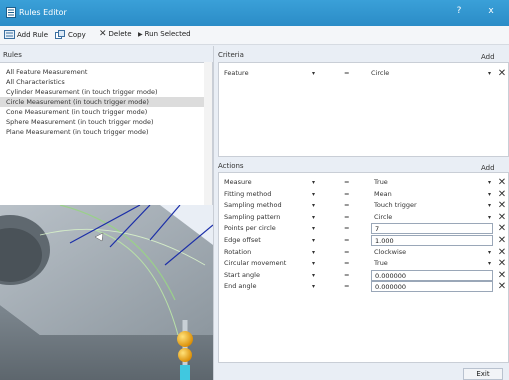 This screenshot has width=509, height=380. I want to click on rule-item: Cone Measurement (in touch trigger mode), so click(106, 112).